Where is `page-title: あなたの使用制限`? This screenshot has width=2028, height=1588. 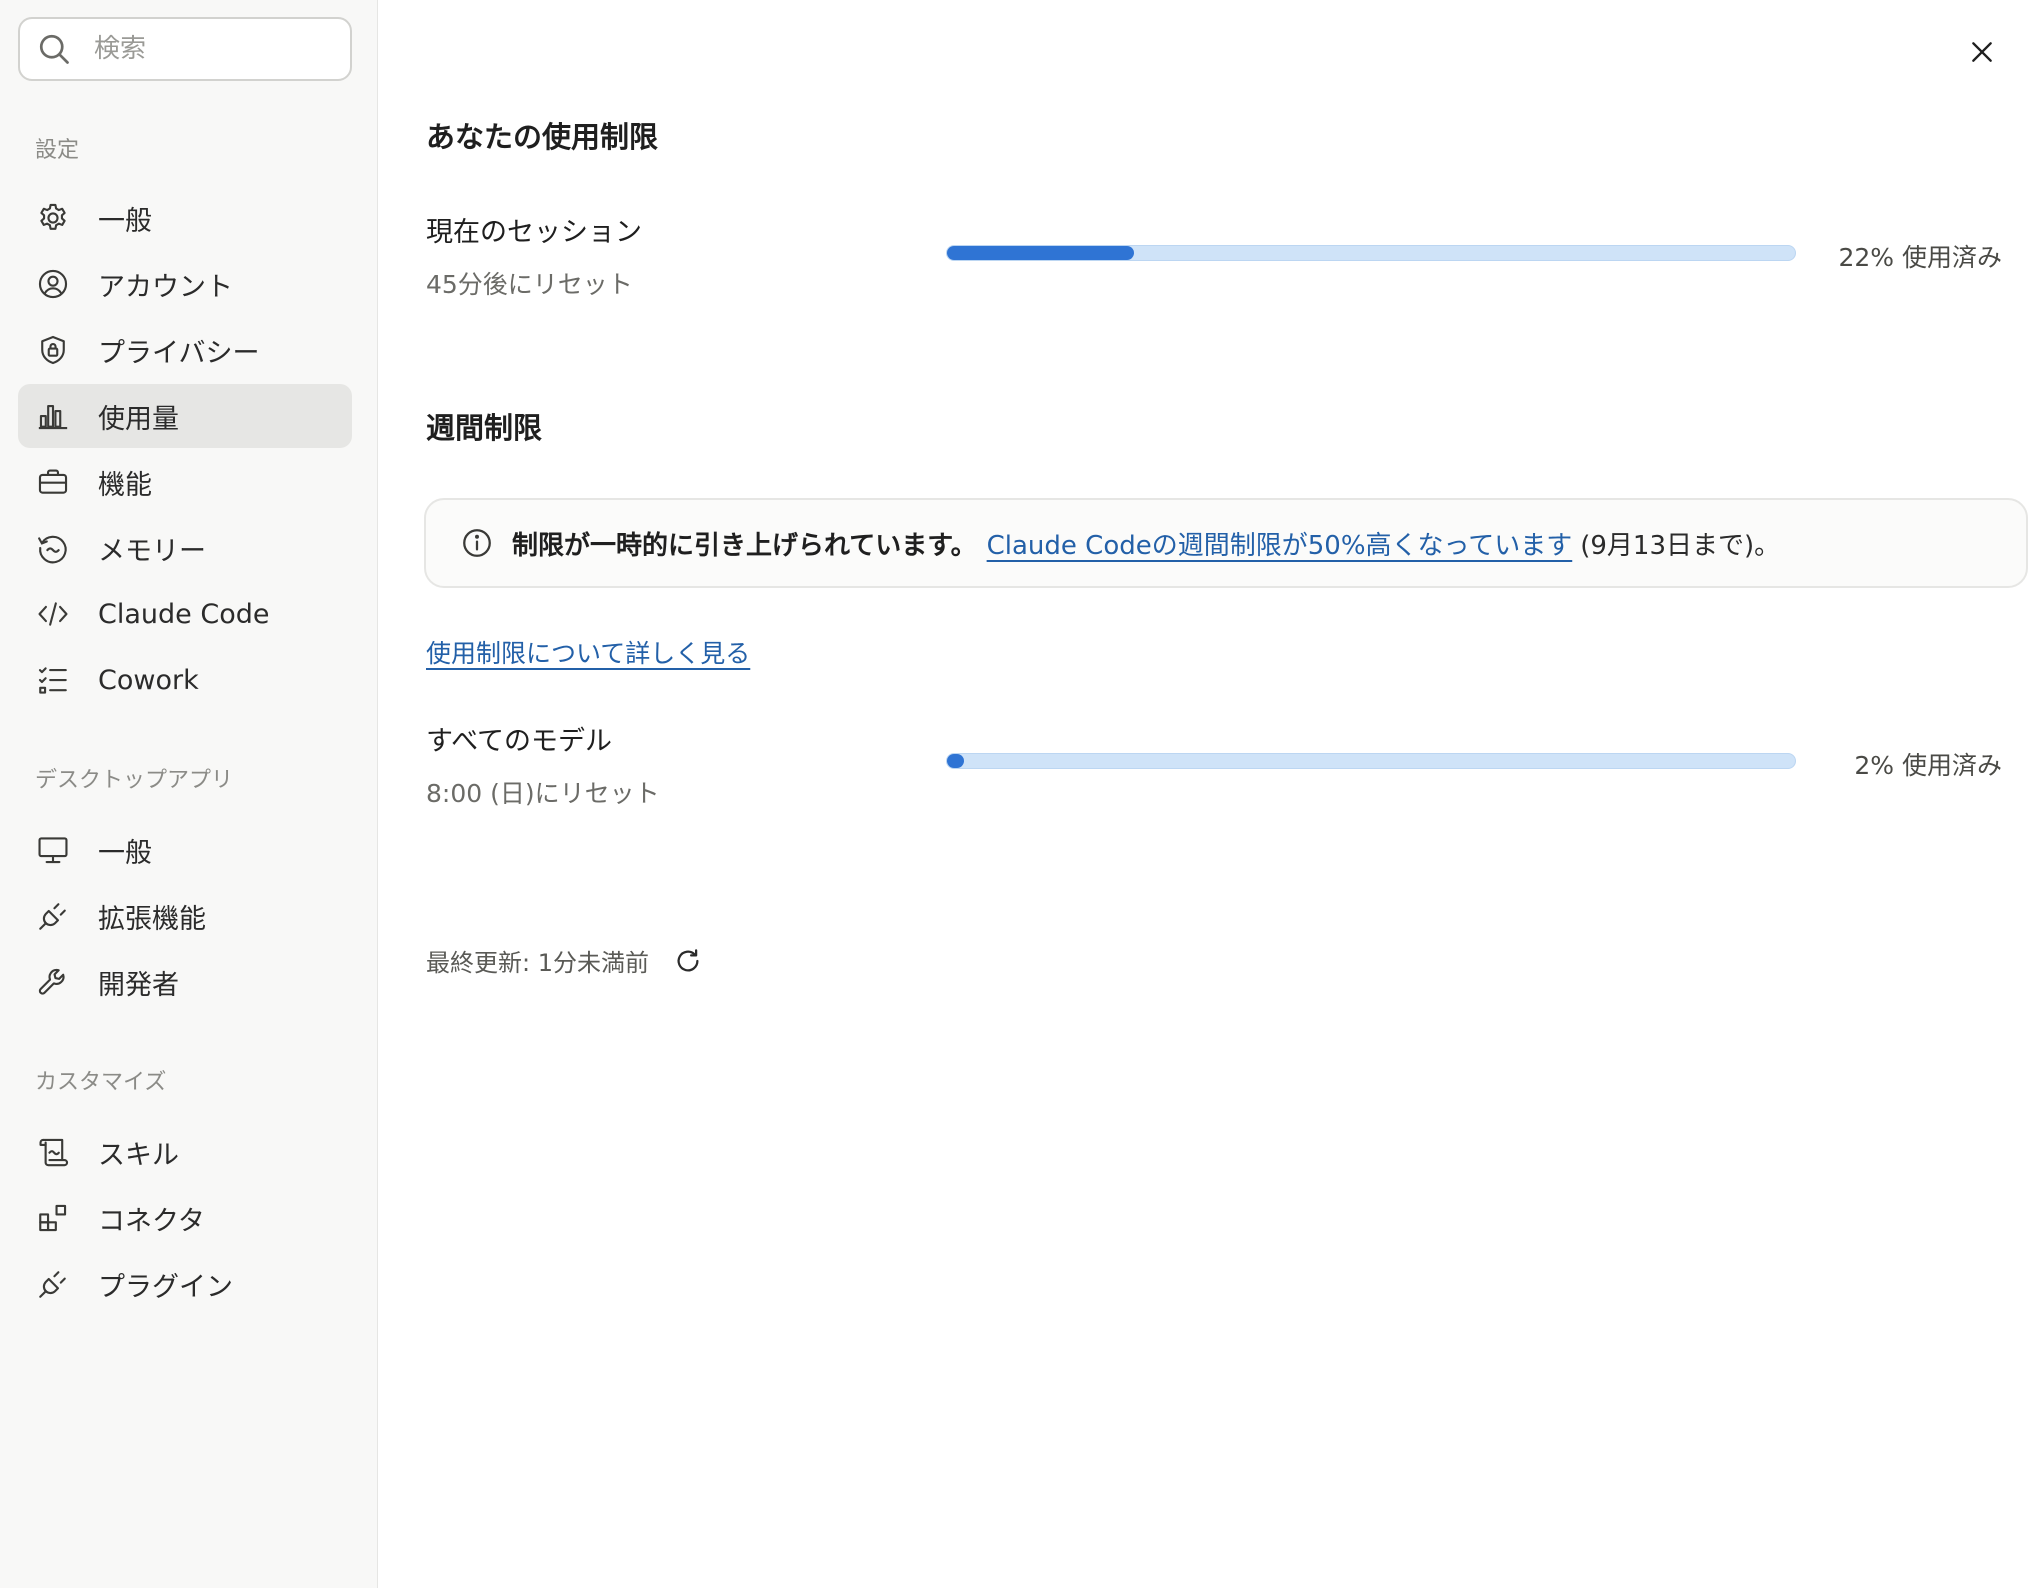
page-title: あなたの使用制限 is located at coordinates (542, 137).